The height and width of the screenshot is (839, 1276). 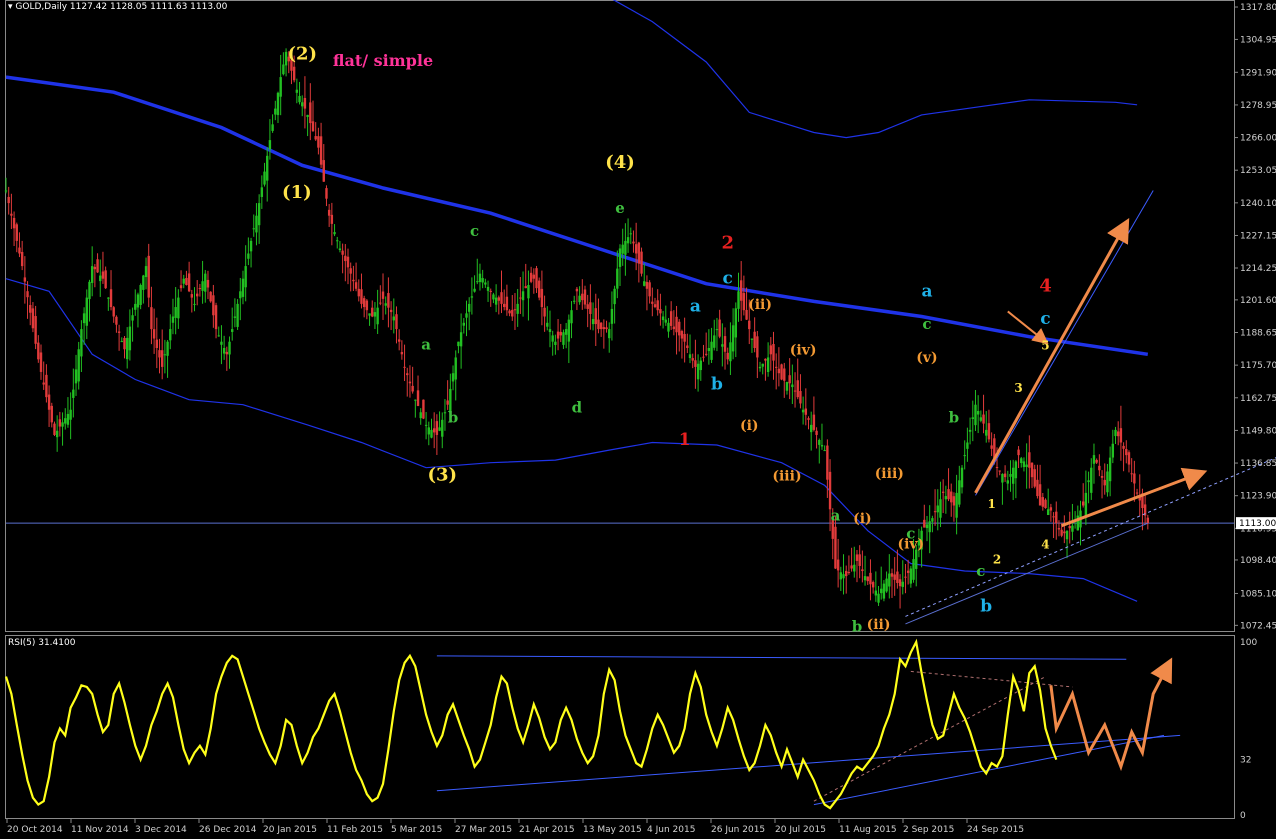 What do you see at coordinates (1258, 399) in the screenshot?
I see `price-axis-label: 1162.75` at bounding box center [1258, 399].